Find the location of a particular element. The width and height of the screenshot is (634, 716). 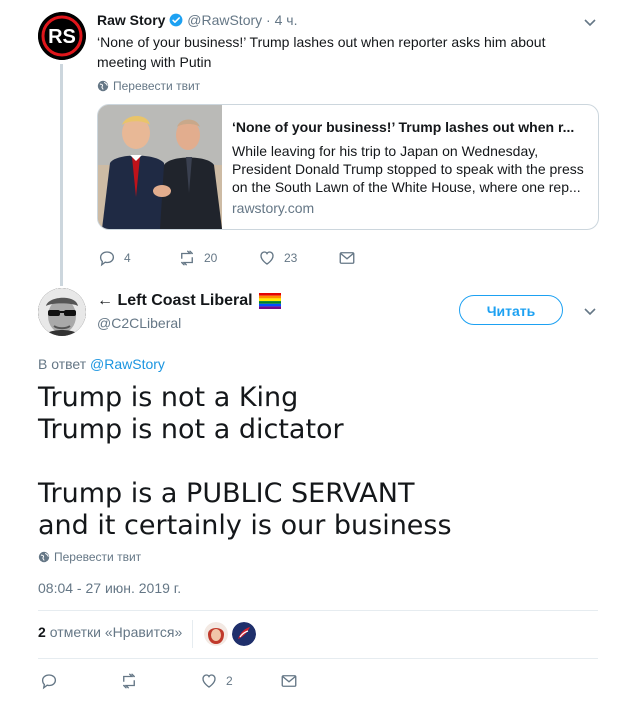

card-image-trump-putin-handshake is located at coordinates (160, 167).